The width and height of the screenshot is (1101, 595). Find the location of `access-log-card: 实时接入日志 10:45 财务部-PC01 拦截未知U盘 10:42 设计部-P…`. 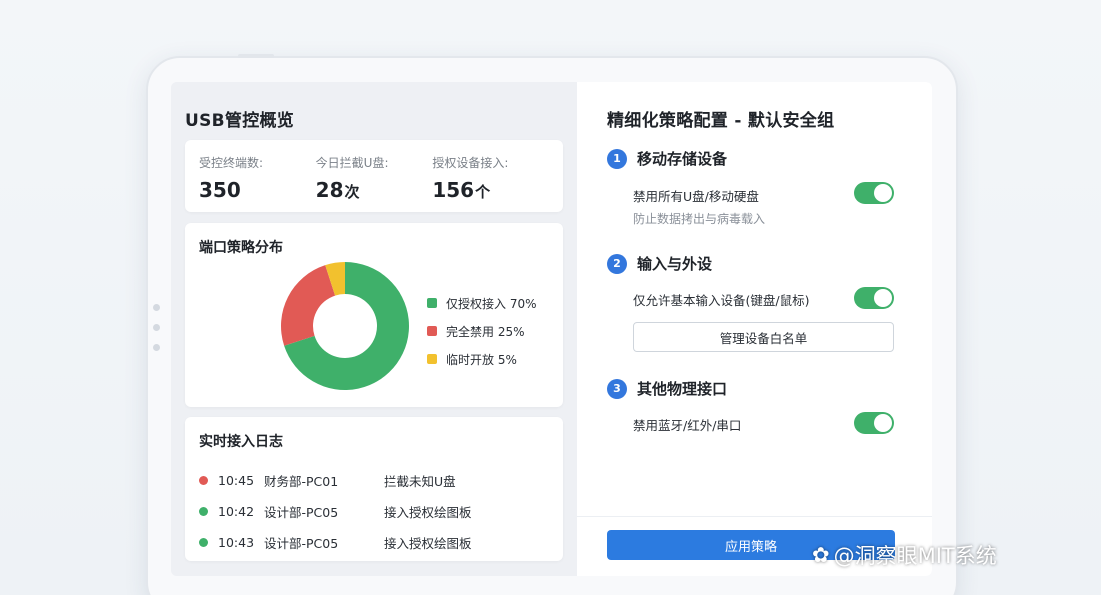

access-log-card: 实时接入日志 10:45 财务部-PC01 拦截未知U盘 10:42 设计部-P… is located at coordinates (374, 489).